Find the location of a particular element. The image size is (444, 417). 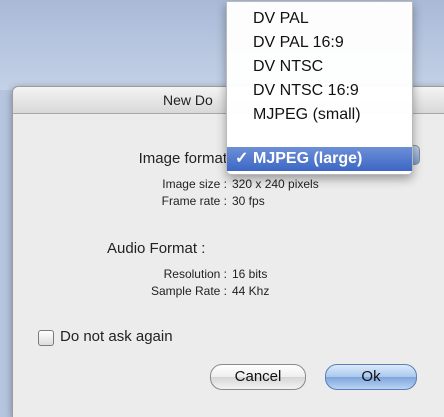

menu-item-mjpeg-small: MJPEG (small) is located at coordinates (319, 115).